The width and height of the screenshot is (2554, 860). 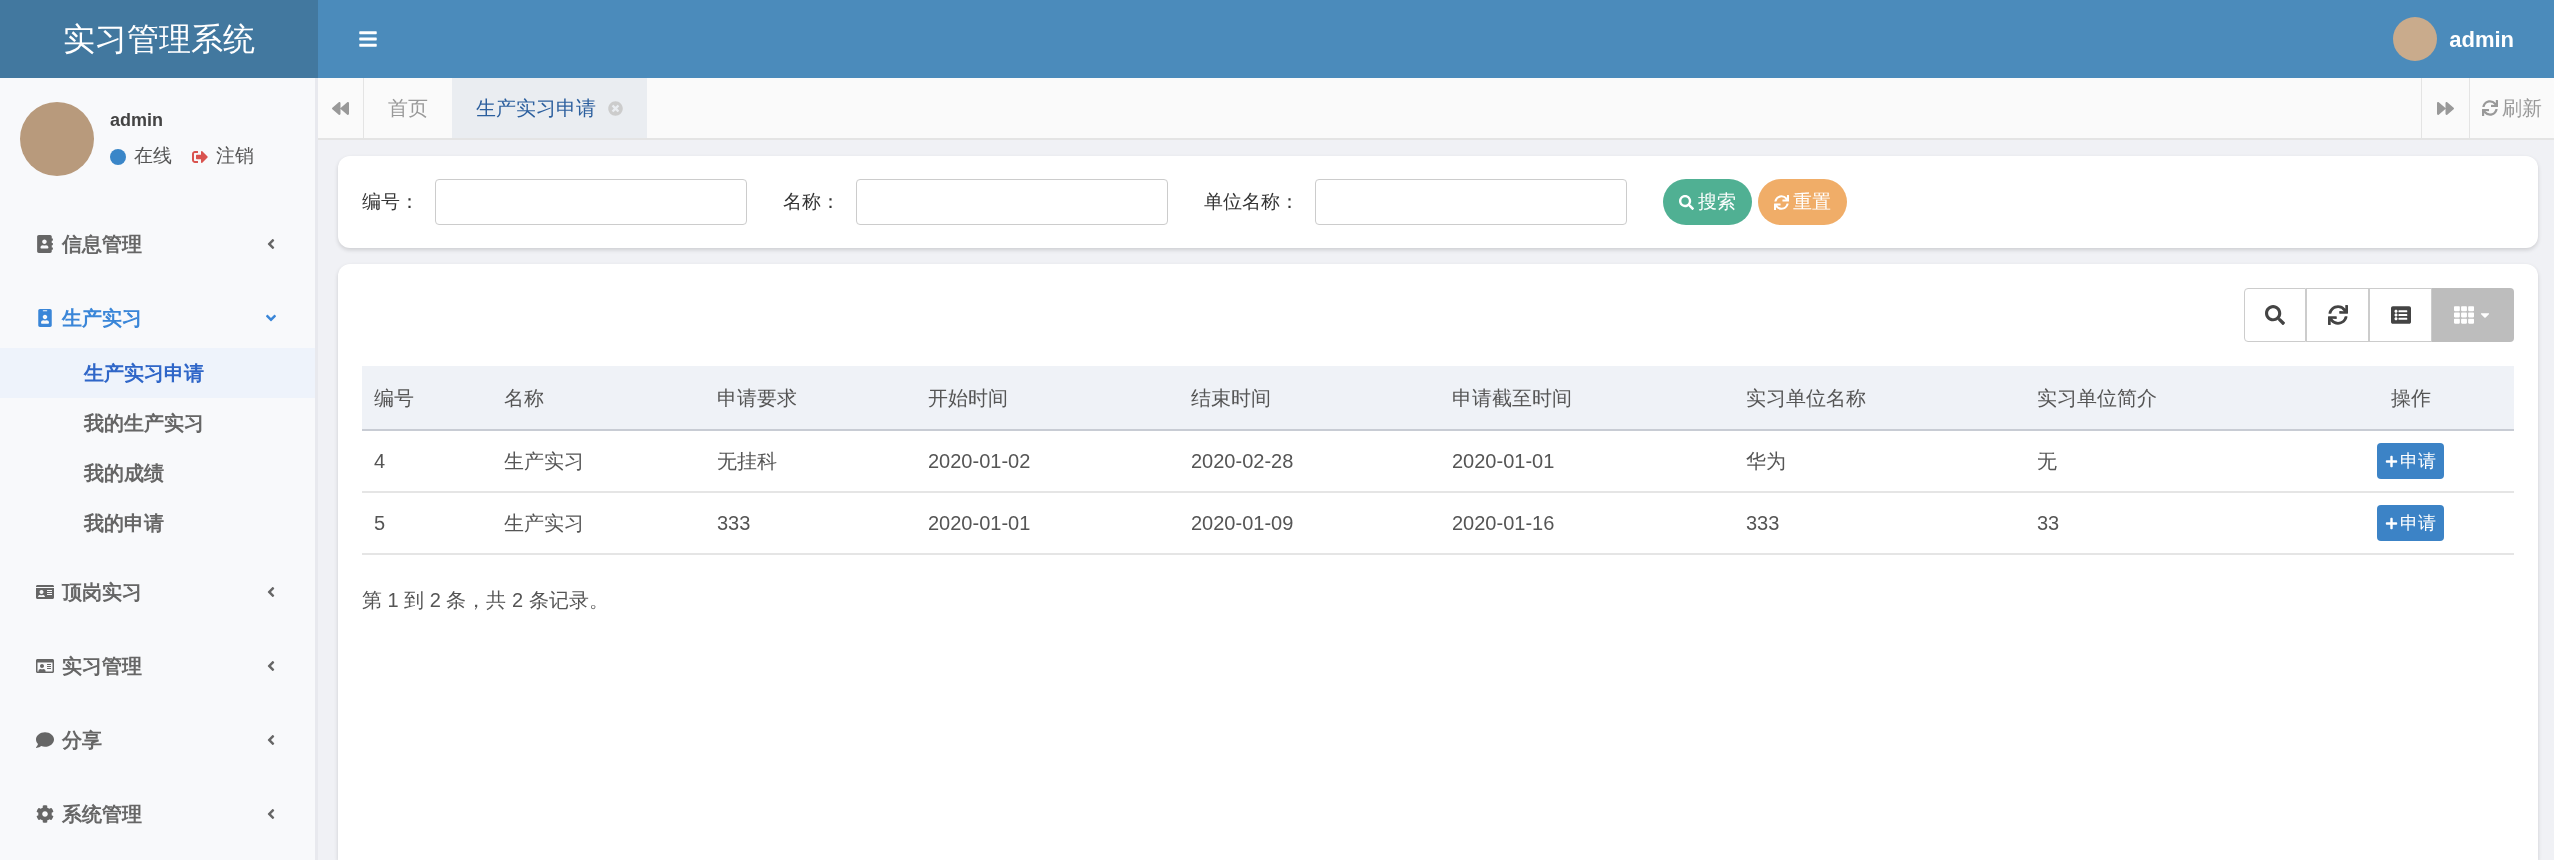 What do you see at coordinates (756, 398) in the screenshot?
I see `column-header: 申请要求` at bounding box center [756, 398].